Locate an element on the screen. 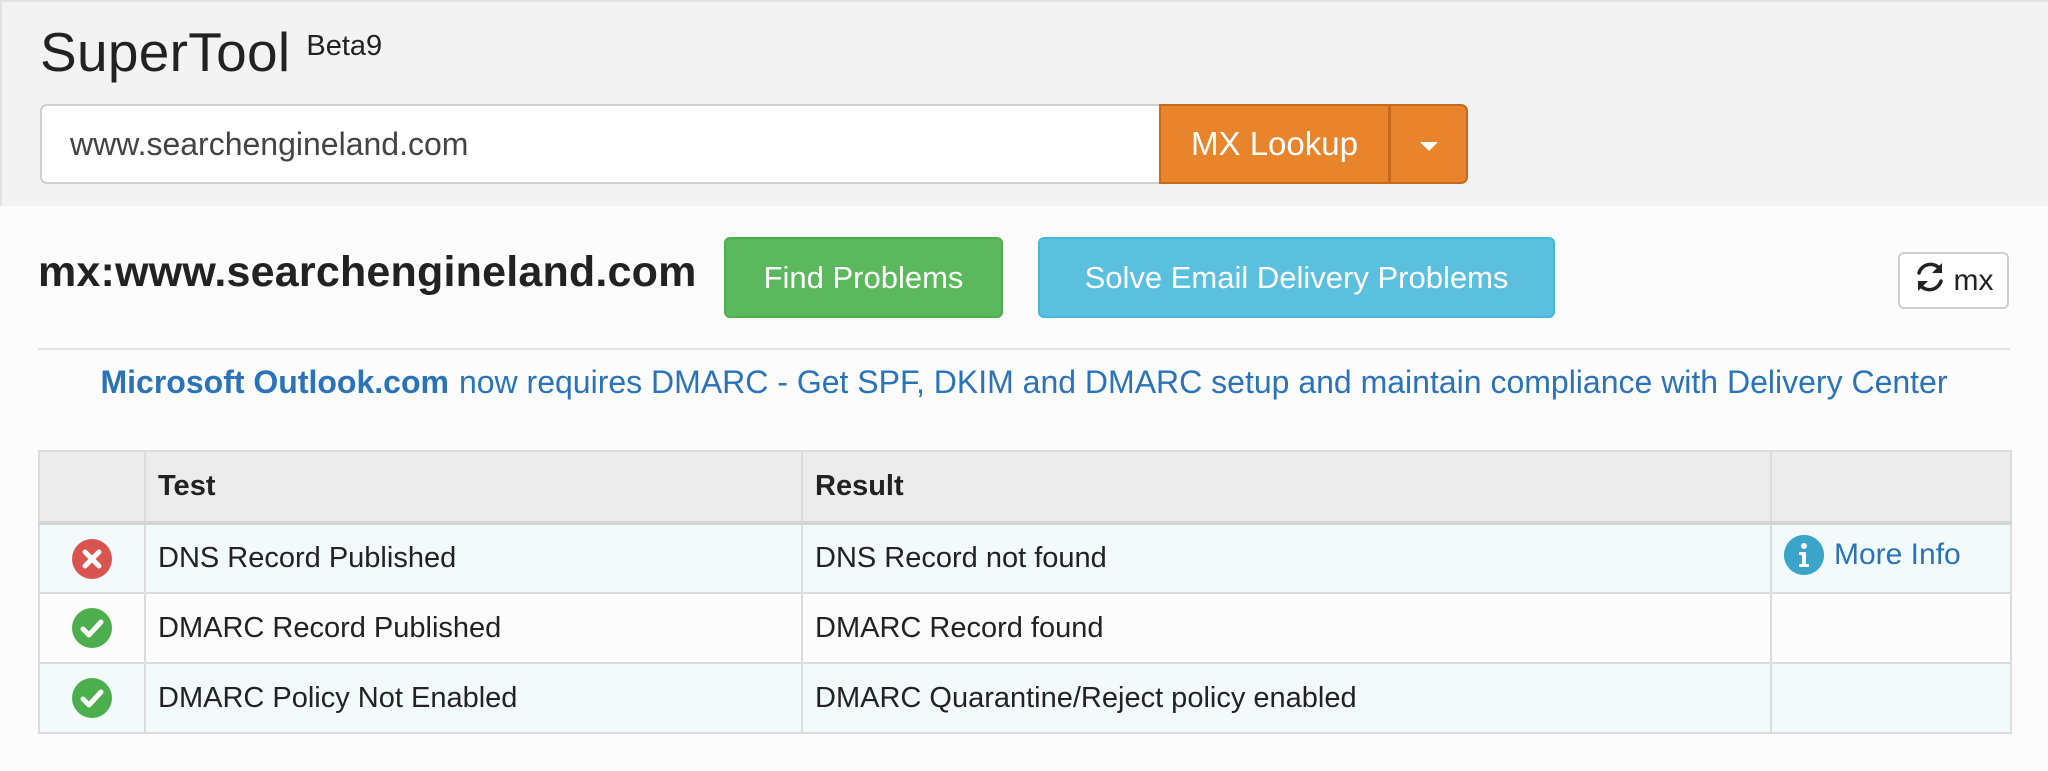  app-version: Beta9 is located at coordinates (344, 46).